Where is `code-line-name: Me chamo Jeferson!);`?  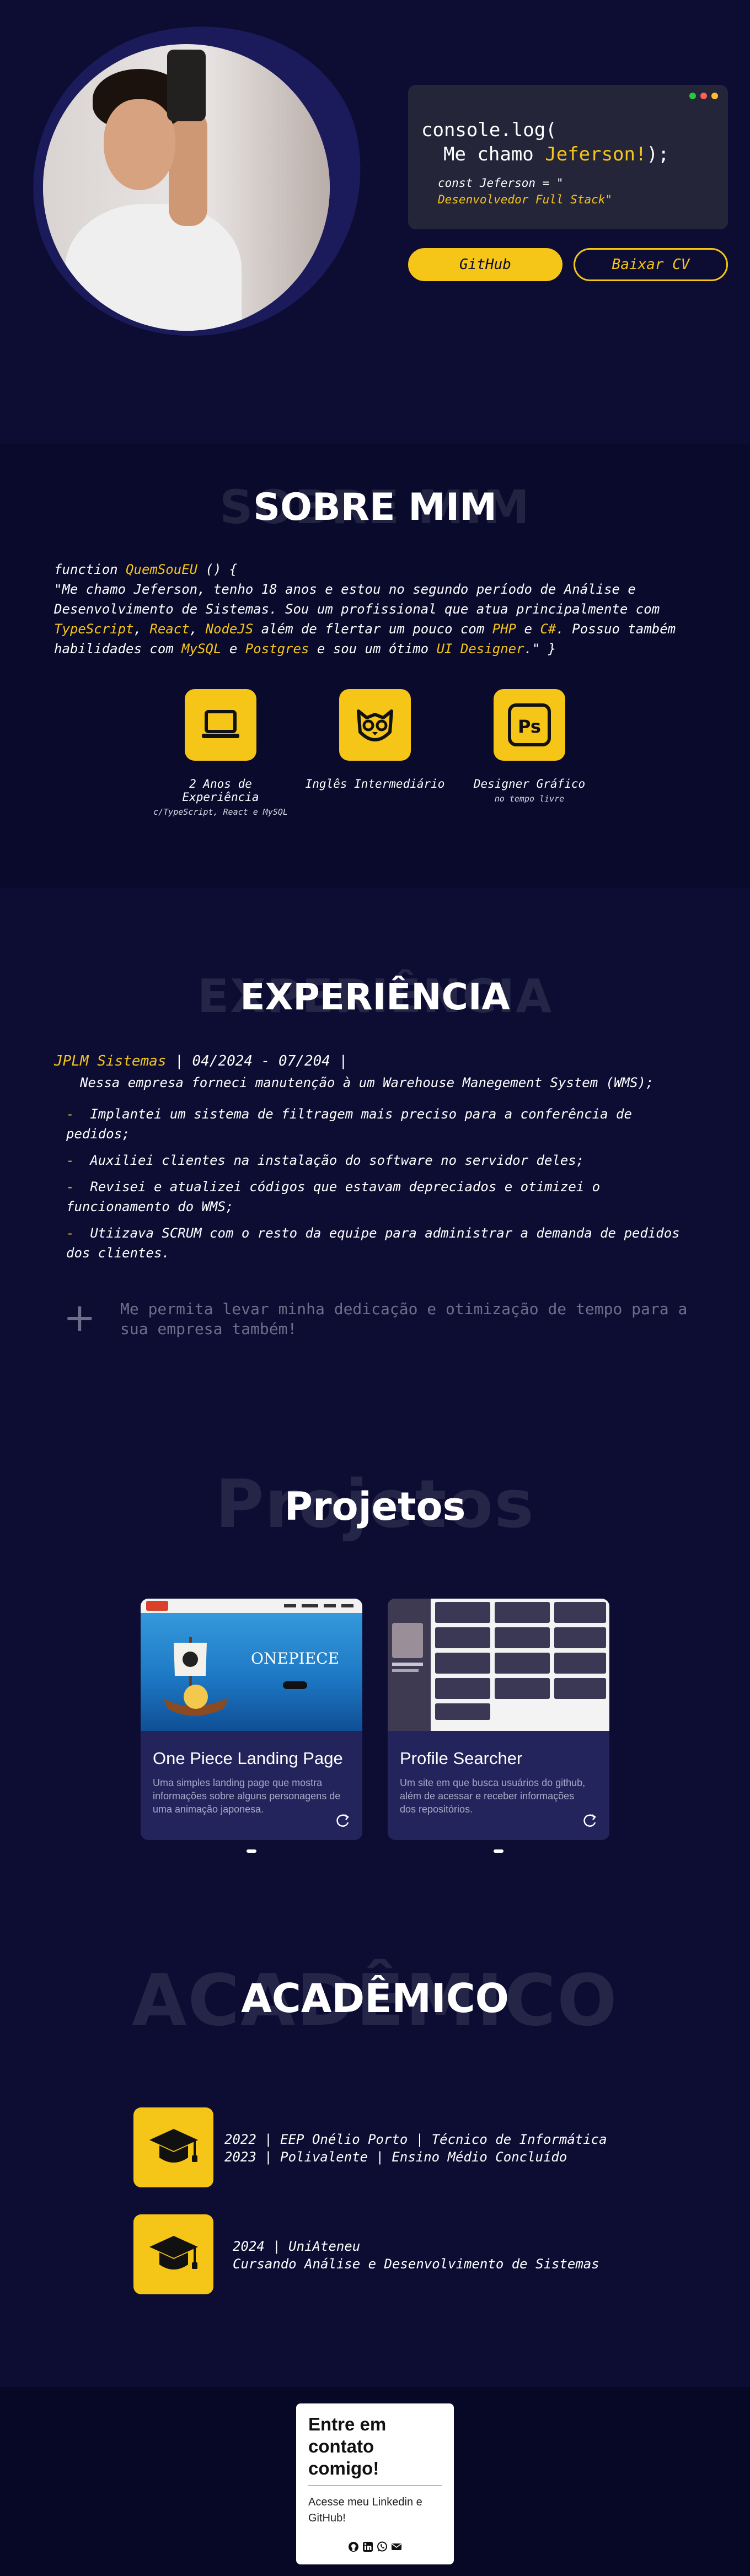
code-line-name: Me chamo Jeferson!); is located at coordinates (568, 154).